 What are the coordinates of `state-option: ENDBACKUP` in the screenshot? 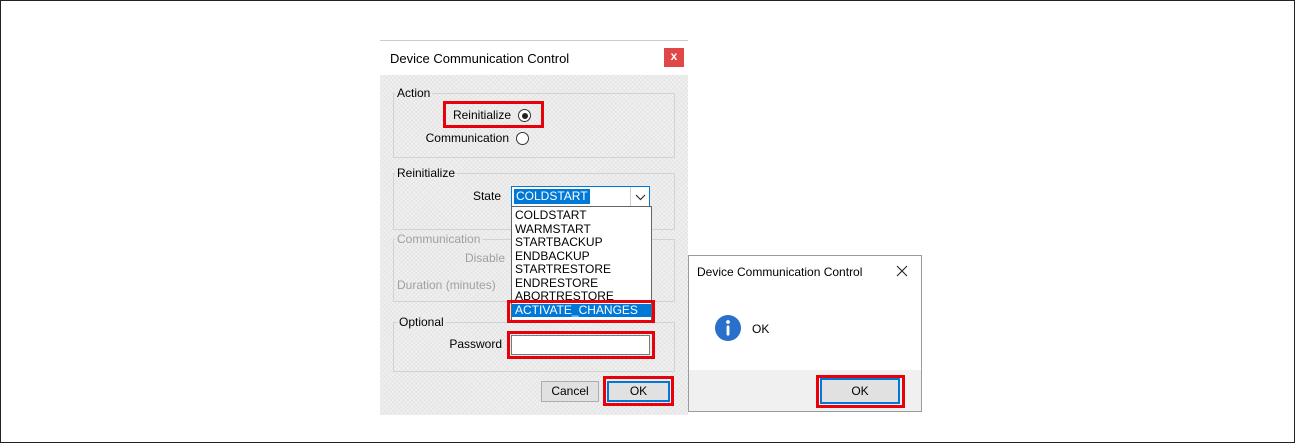 It's located at (581, 257).